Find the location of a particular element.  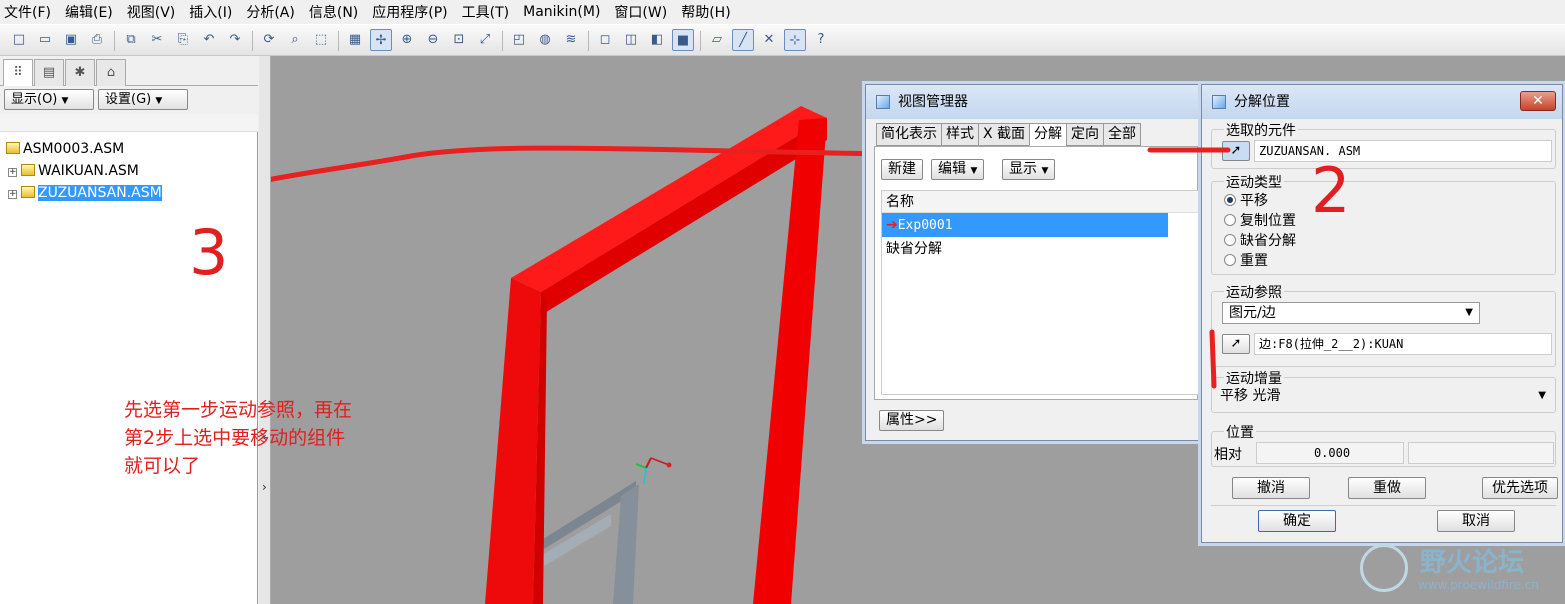

list-item-default-explode: 缺省分解 is located at coordinates (1025, 249).